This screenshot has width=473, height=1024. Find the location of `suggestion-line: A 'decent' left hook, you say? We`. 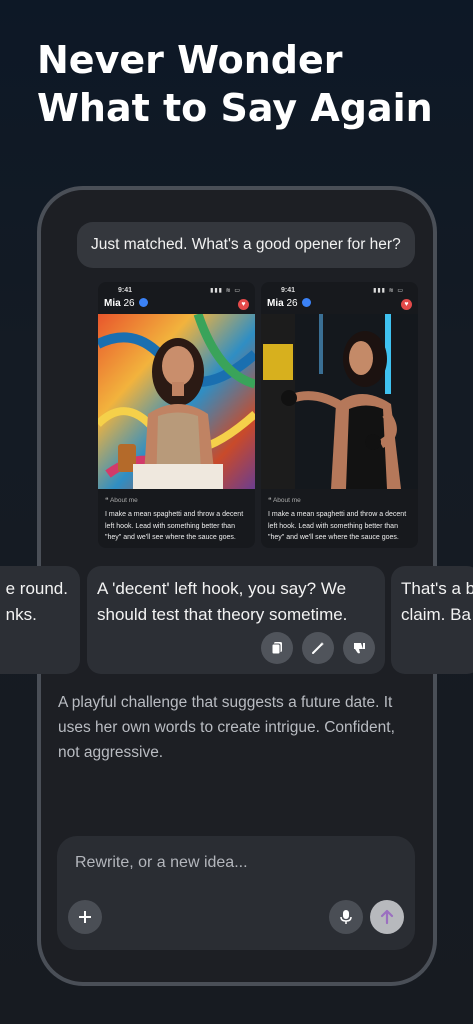

suggestion-line: A 'decent' left hook, you say? We is located at coordinates (222, 588).